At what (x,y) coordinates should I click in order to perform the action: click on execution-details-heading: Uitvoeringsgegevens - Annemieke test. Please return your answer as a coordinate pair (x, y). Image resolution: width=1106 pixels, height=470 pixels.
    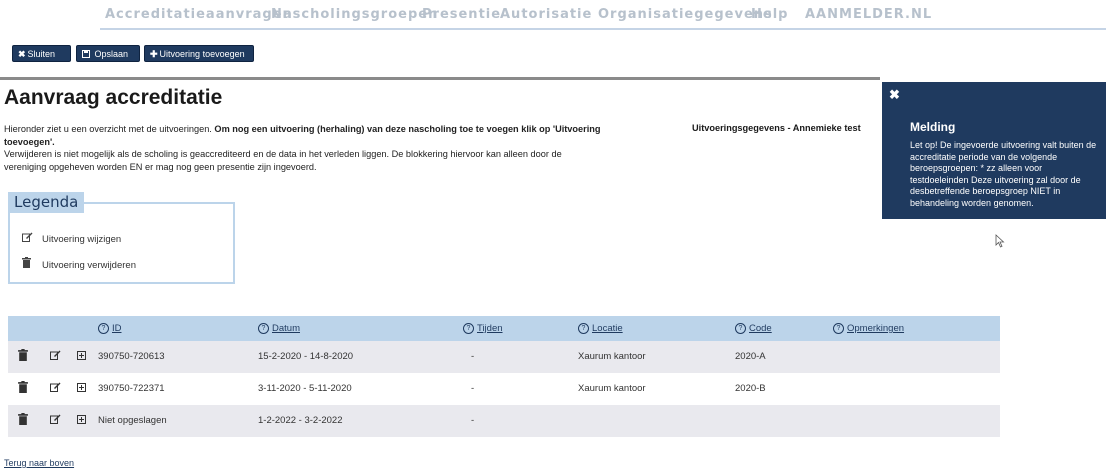
    Looking at the image, I should click on (776, 128).